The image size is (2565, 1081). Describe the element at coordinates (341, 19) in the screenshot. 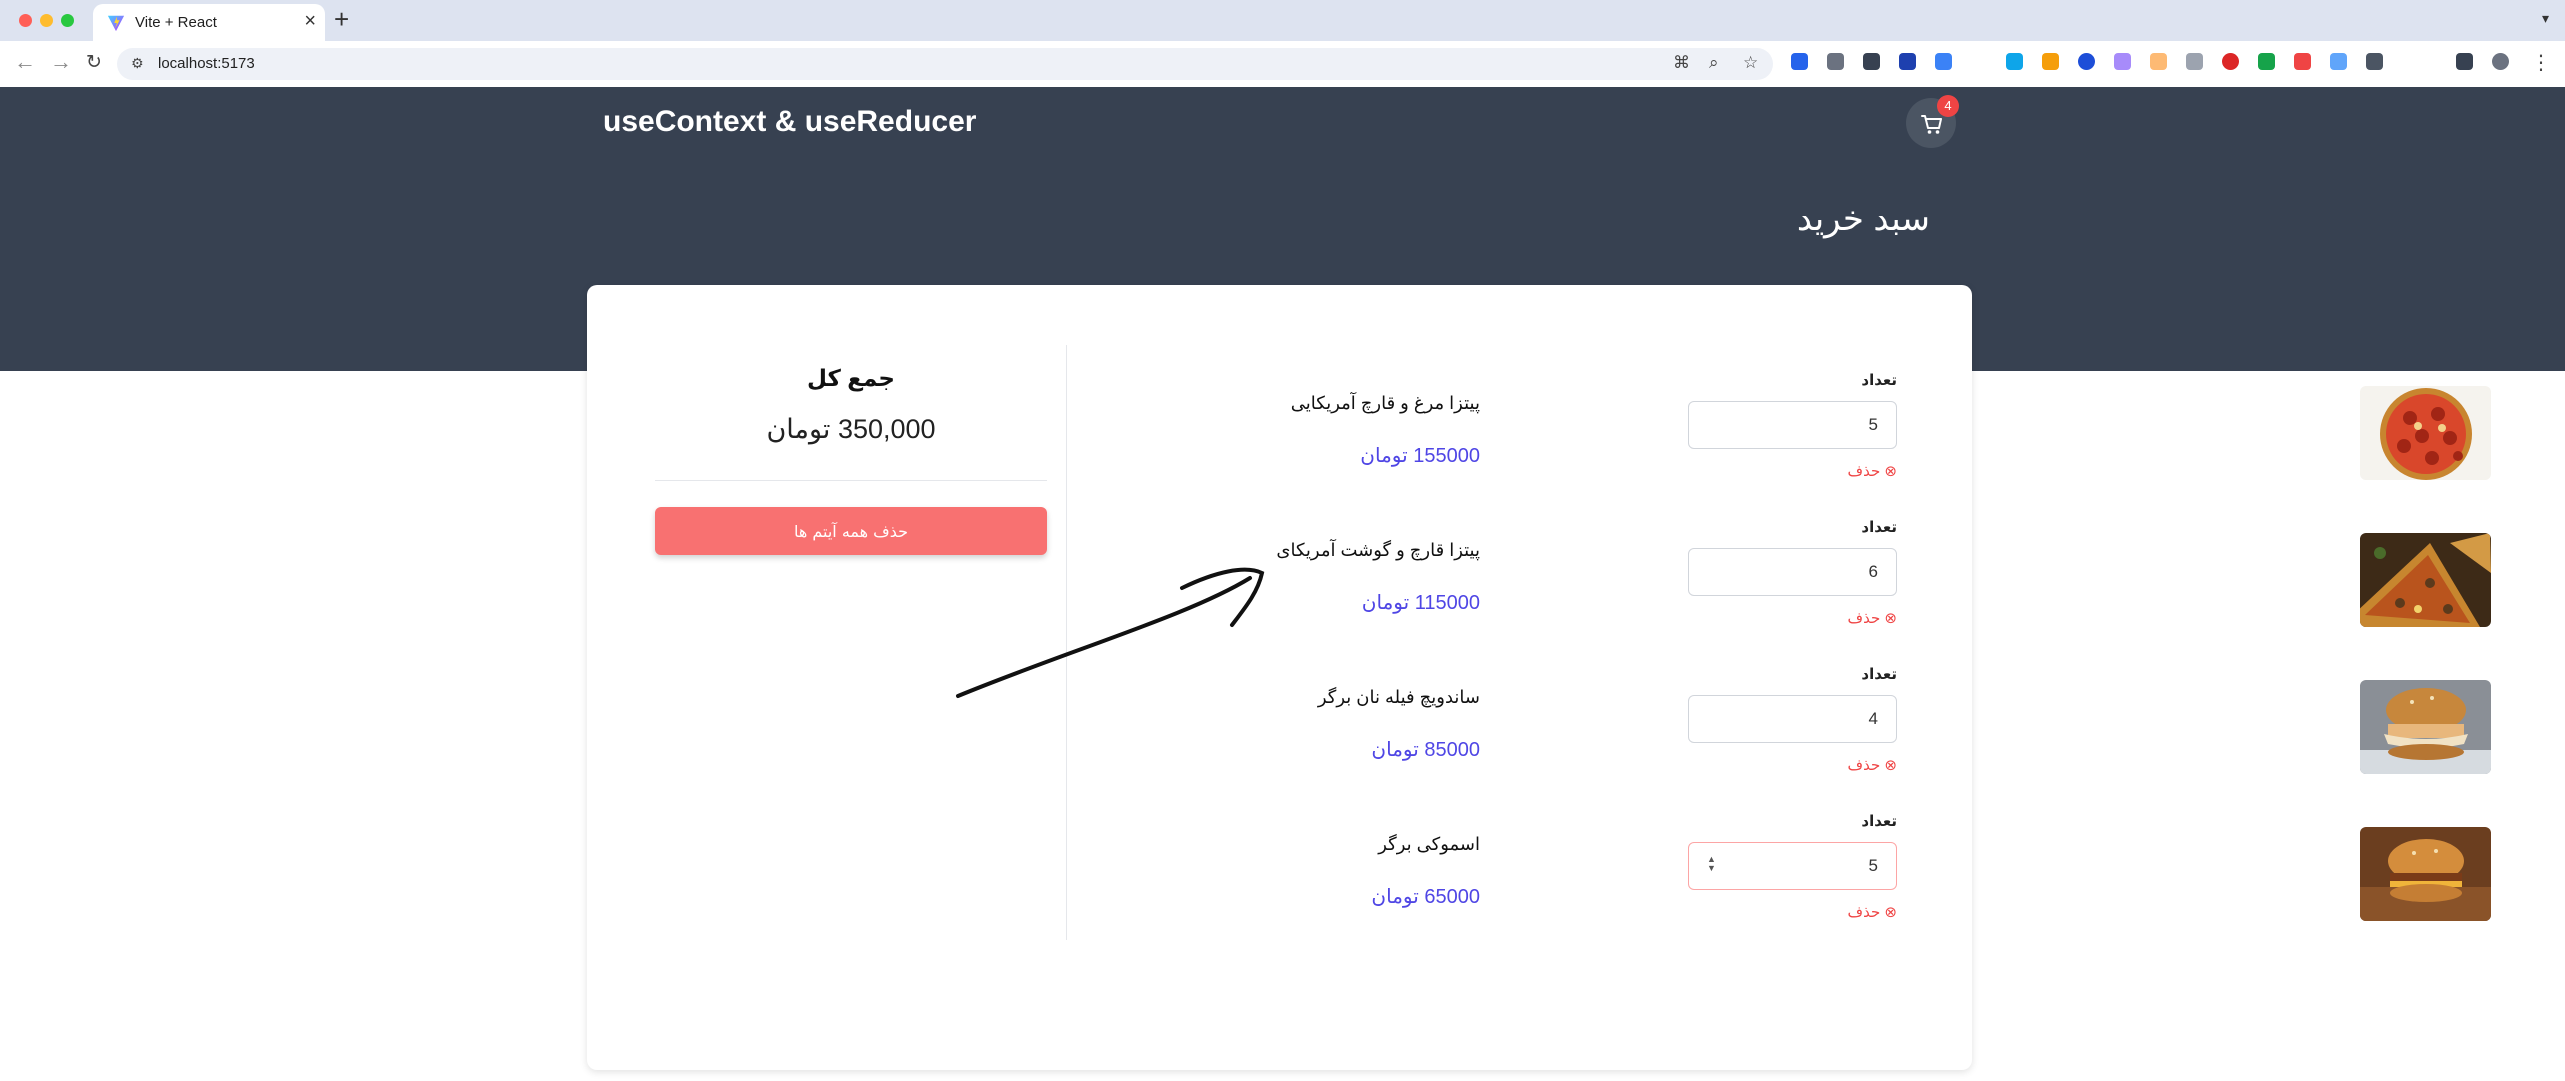

I see `new-tab-button: +` at that location.